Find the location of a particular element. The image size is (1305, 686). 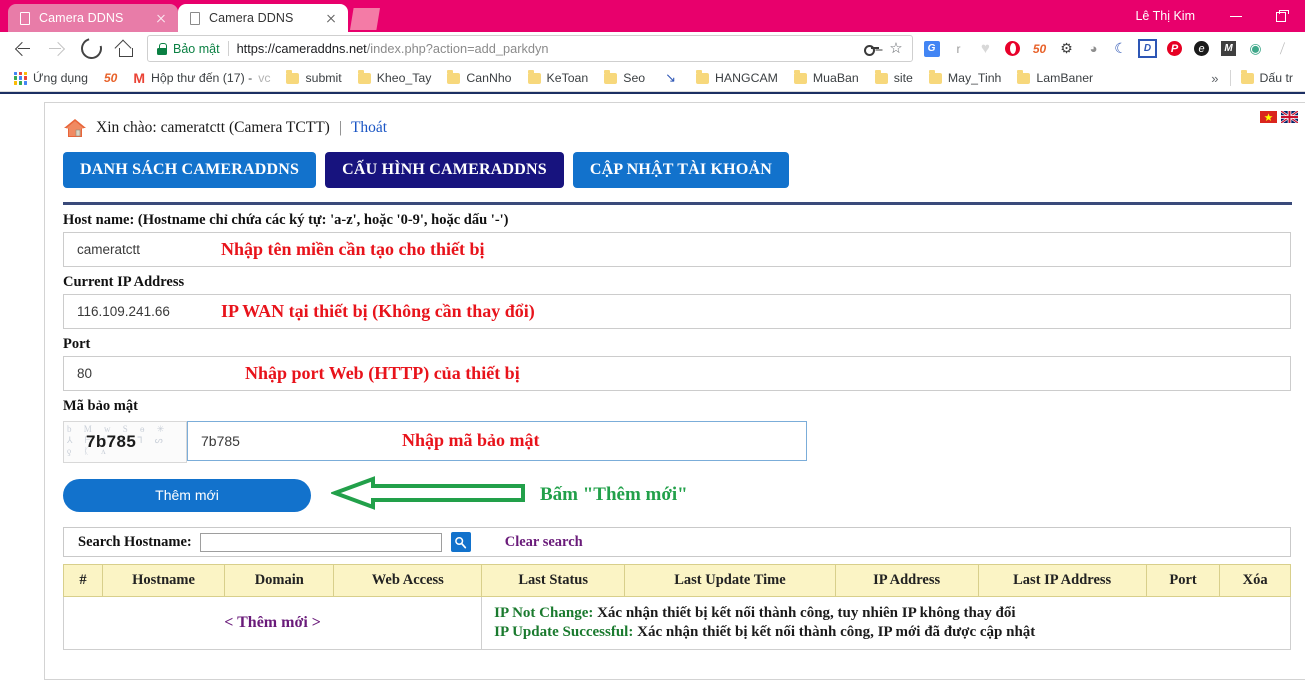

add-new-row-link: < Thêm mới > is located at coordinates (272, 623).